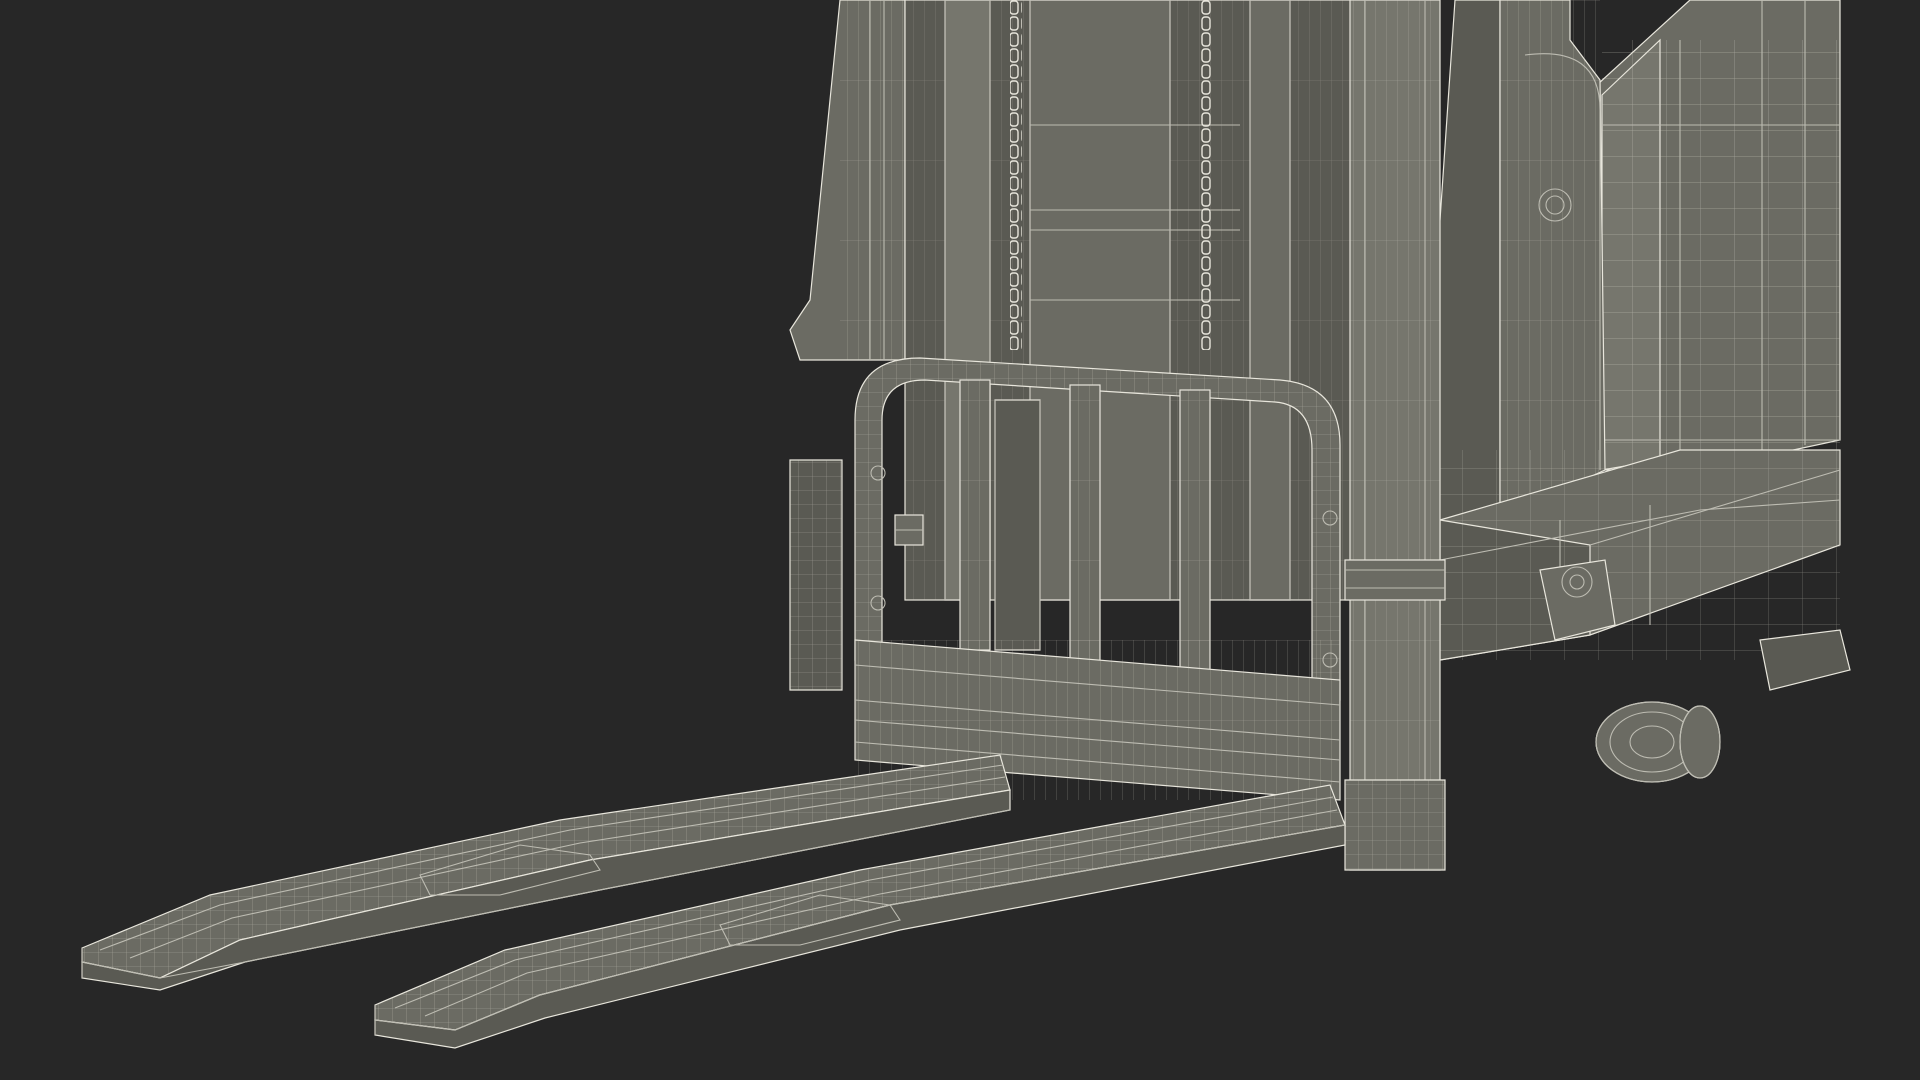 This screenshot has width=1920, height=1080. What do you see at coordinates (1640, 555) in the screenshot?
I see `chassis` at bounding box center [1640, 555].